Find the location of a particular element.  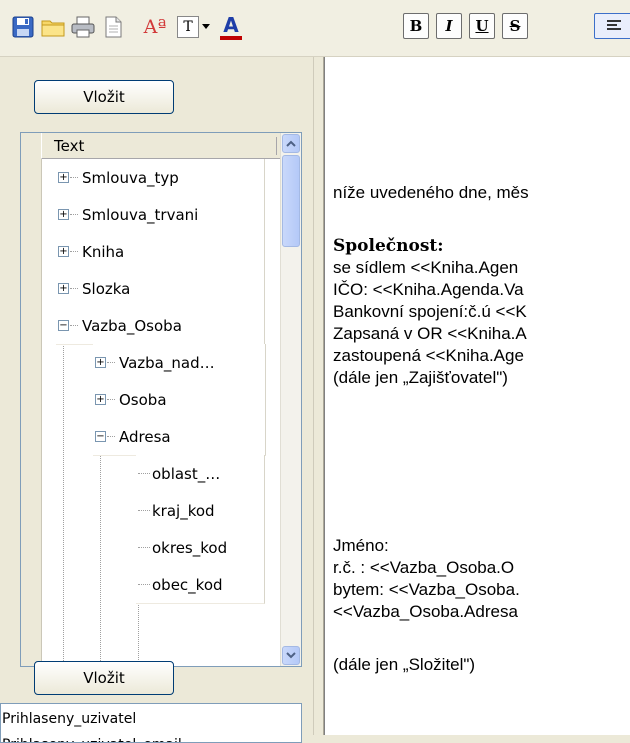

tree-item-label: Smlouva_typ is located at coordinates (130, 177).